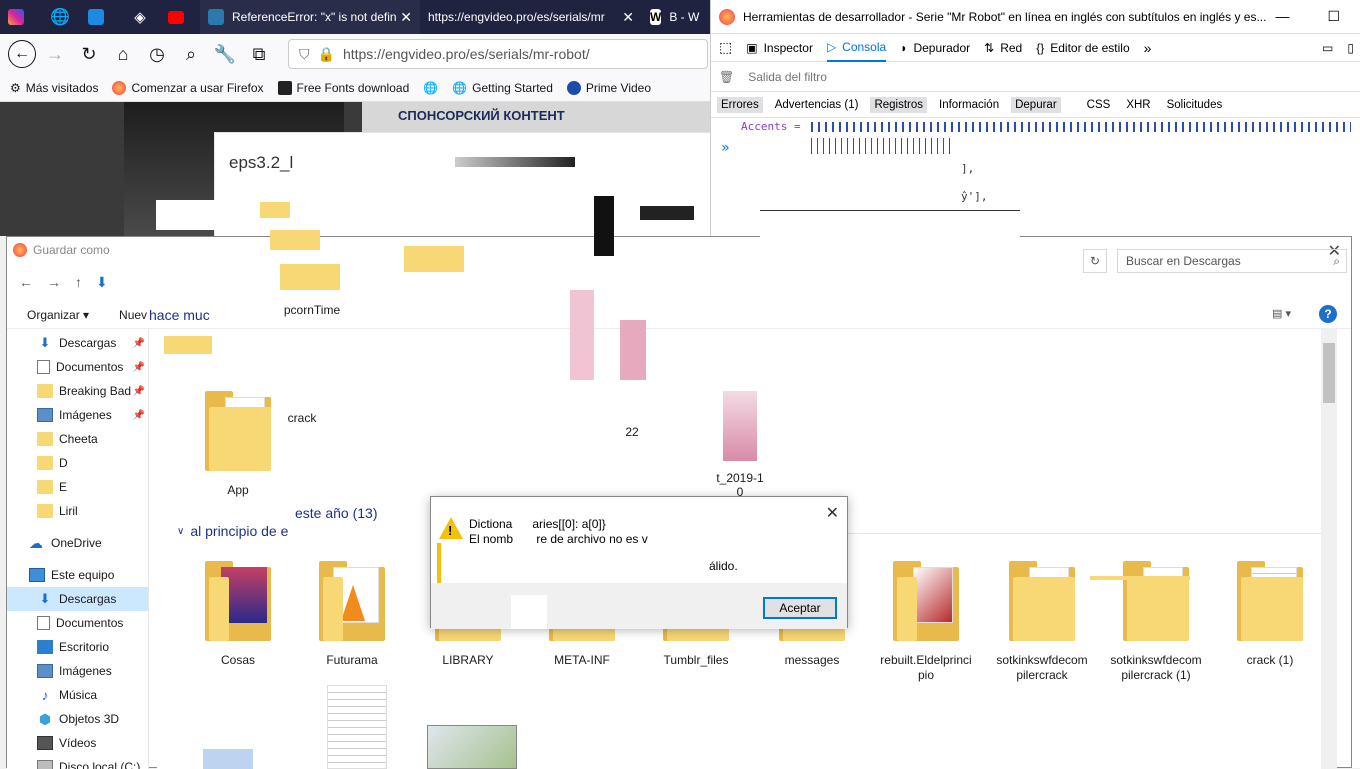 This screenshot has width=1360, height=769. Describe the element at coordinates (302, 418) in the screenshot. I see `file-item: crack` at that location.